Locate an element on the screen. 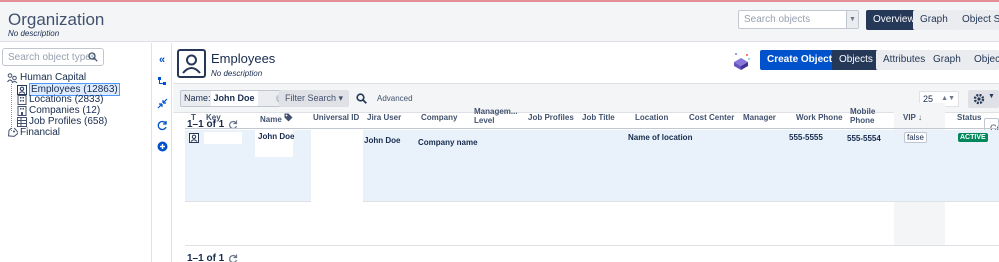 This screenshot has width=999, height=262. caret-down-icon: ▾ is located at coordinates (341, 98).